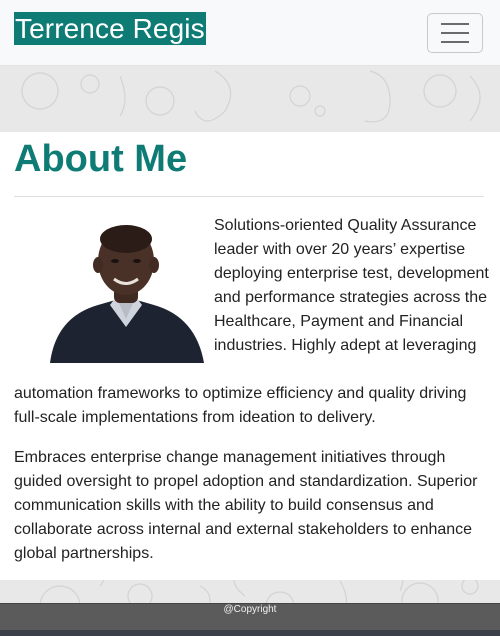  I want to click on menu-toggle-button, so click(455, 33).